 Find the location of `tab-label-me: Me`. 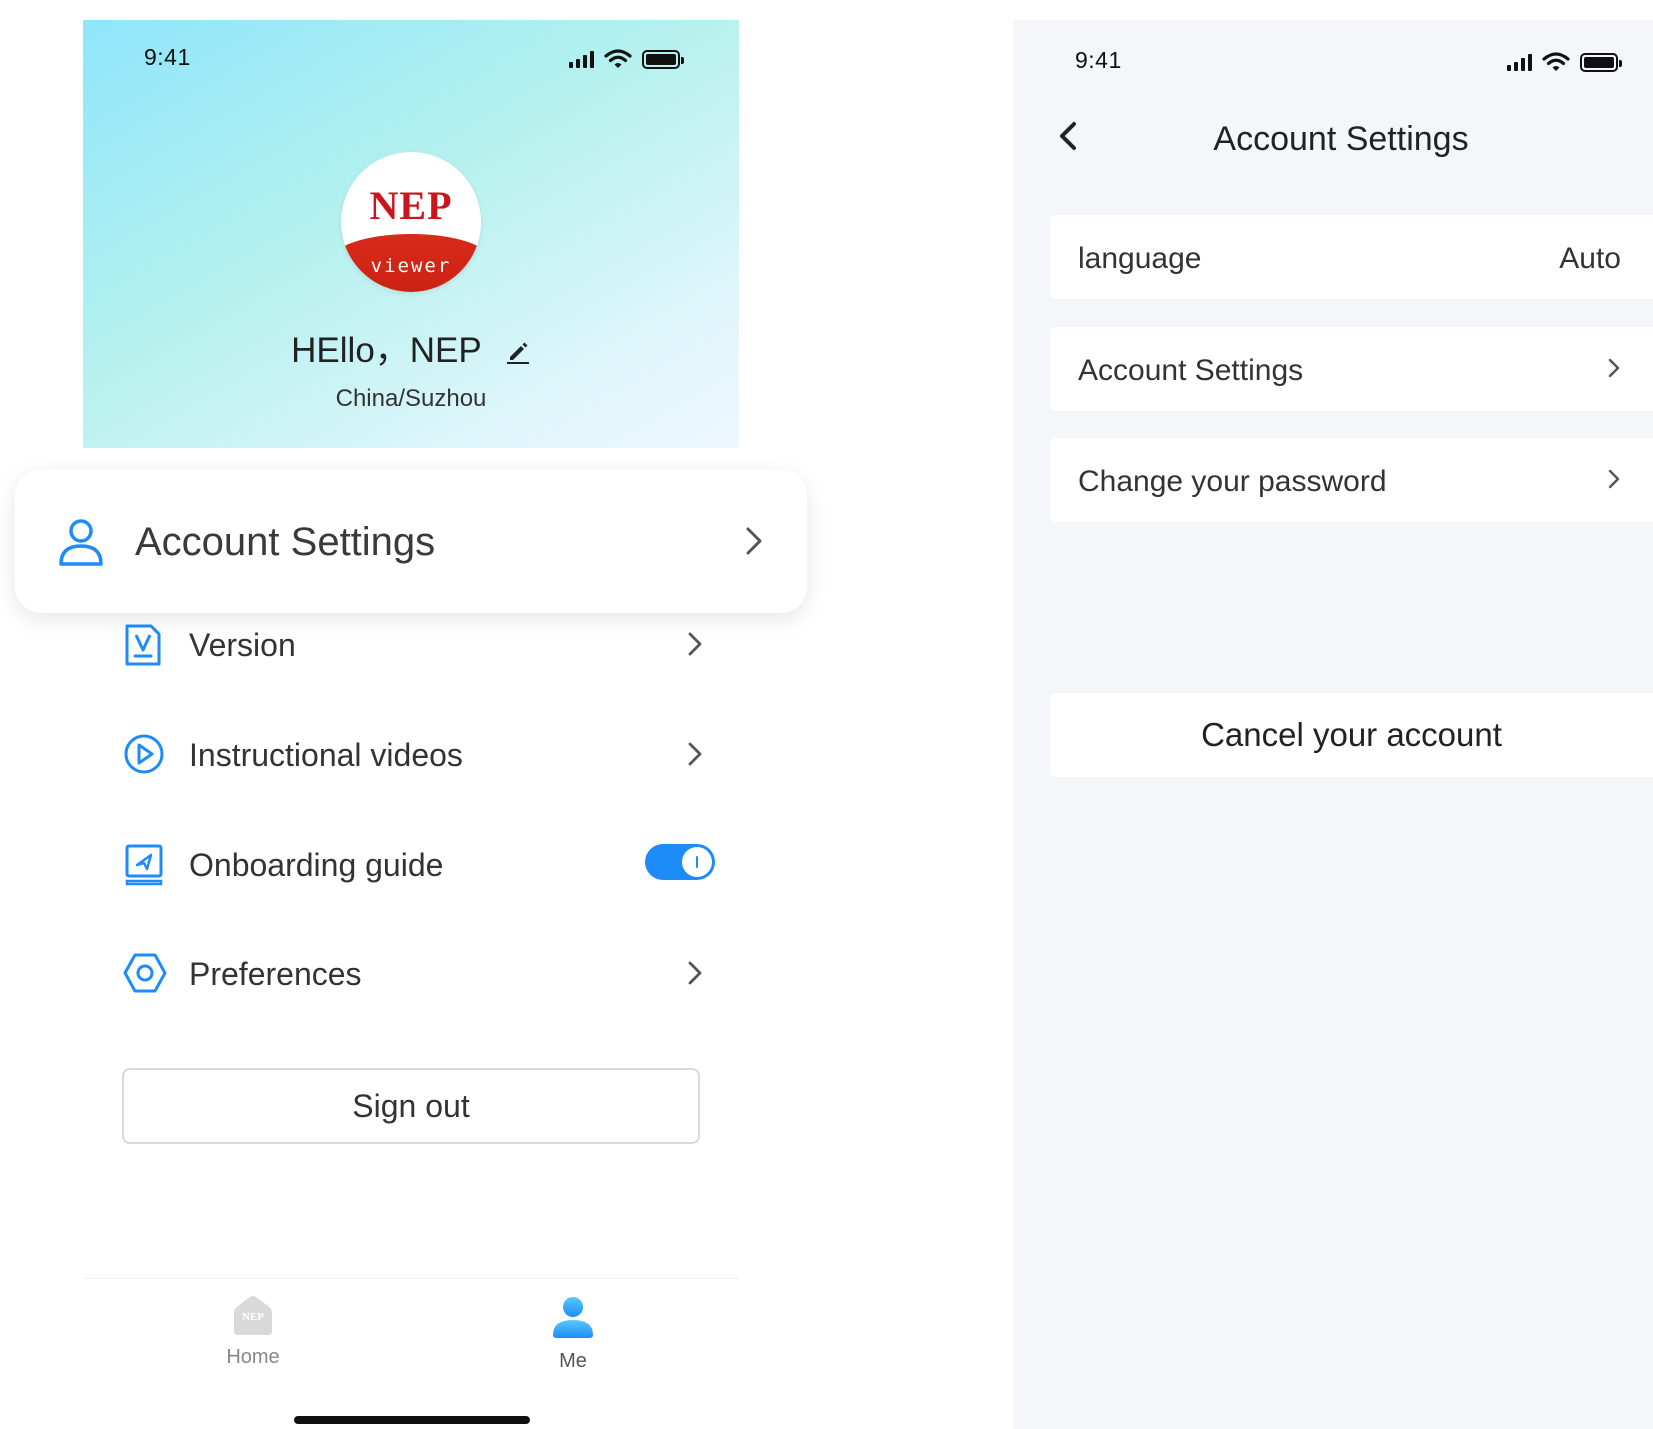

tab-label-me: Me is located at coordinates (573, 1361).